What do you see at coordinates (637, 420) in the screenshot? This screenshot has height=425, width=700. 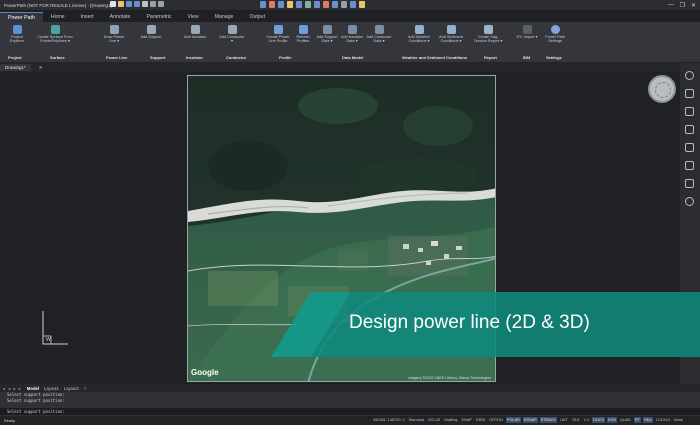 I see `rt-toggle: RT` at bounding box center [637, 420].